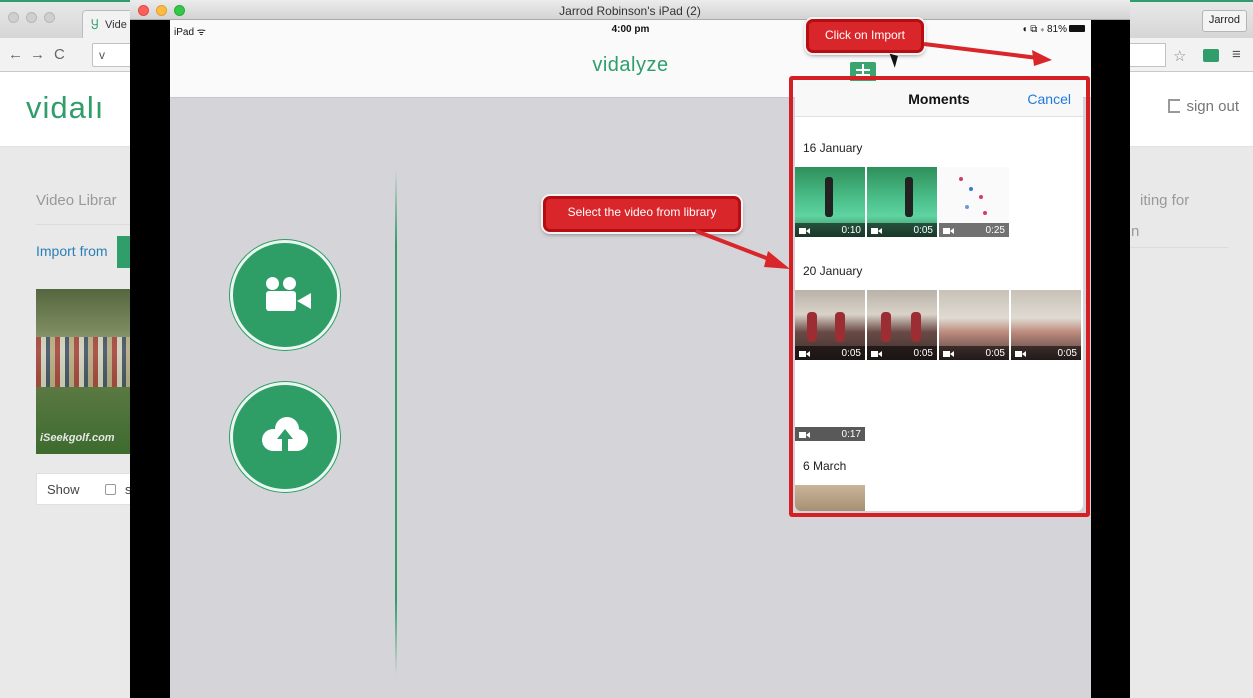 This screenshot has height=698, width=1253. Describe the element at coordinates (72, 251) in the screenshot. I see `import-from-label: Import from` at that location.